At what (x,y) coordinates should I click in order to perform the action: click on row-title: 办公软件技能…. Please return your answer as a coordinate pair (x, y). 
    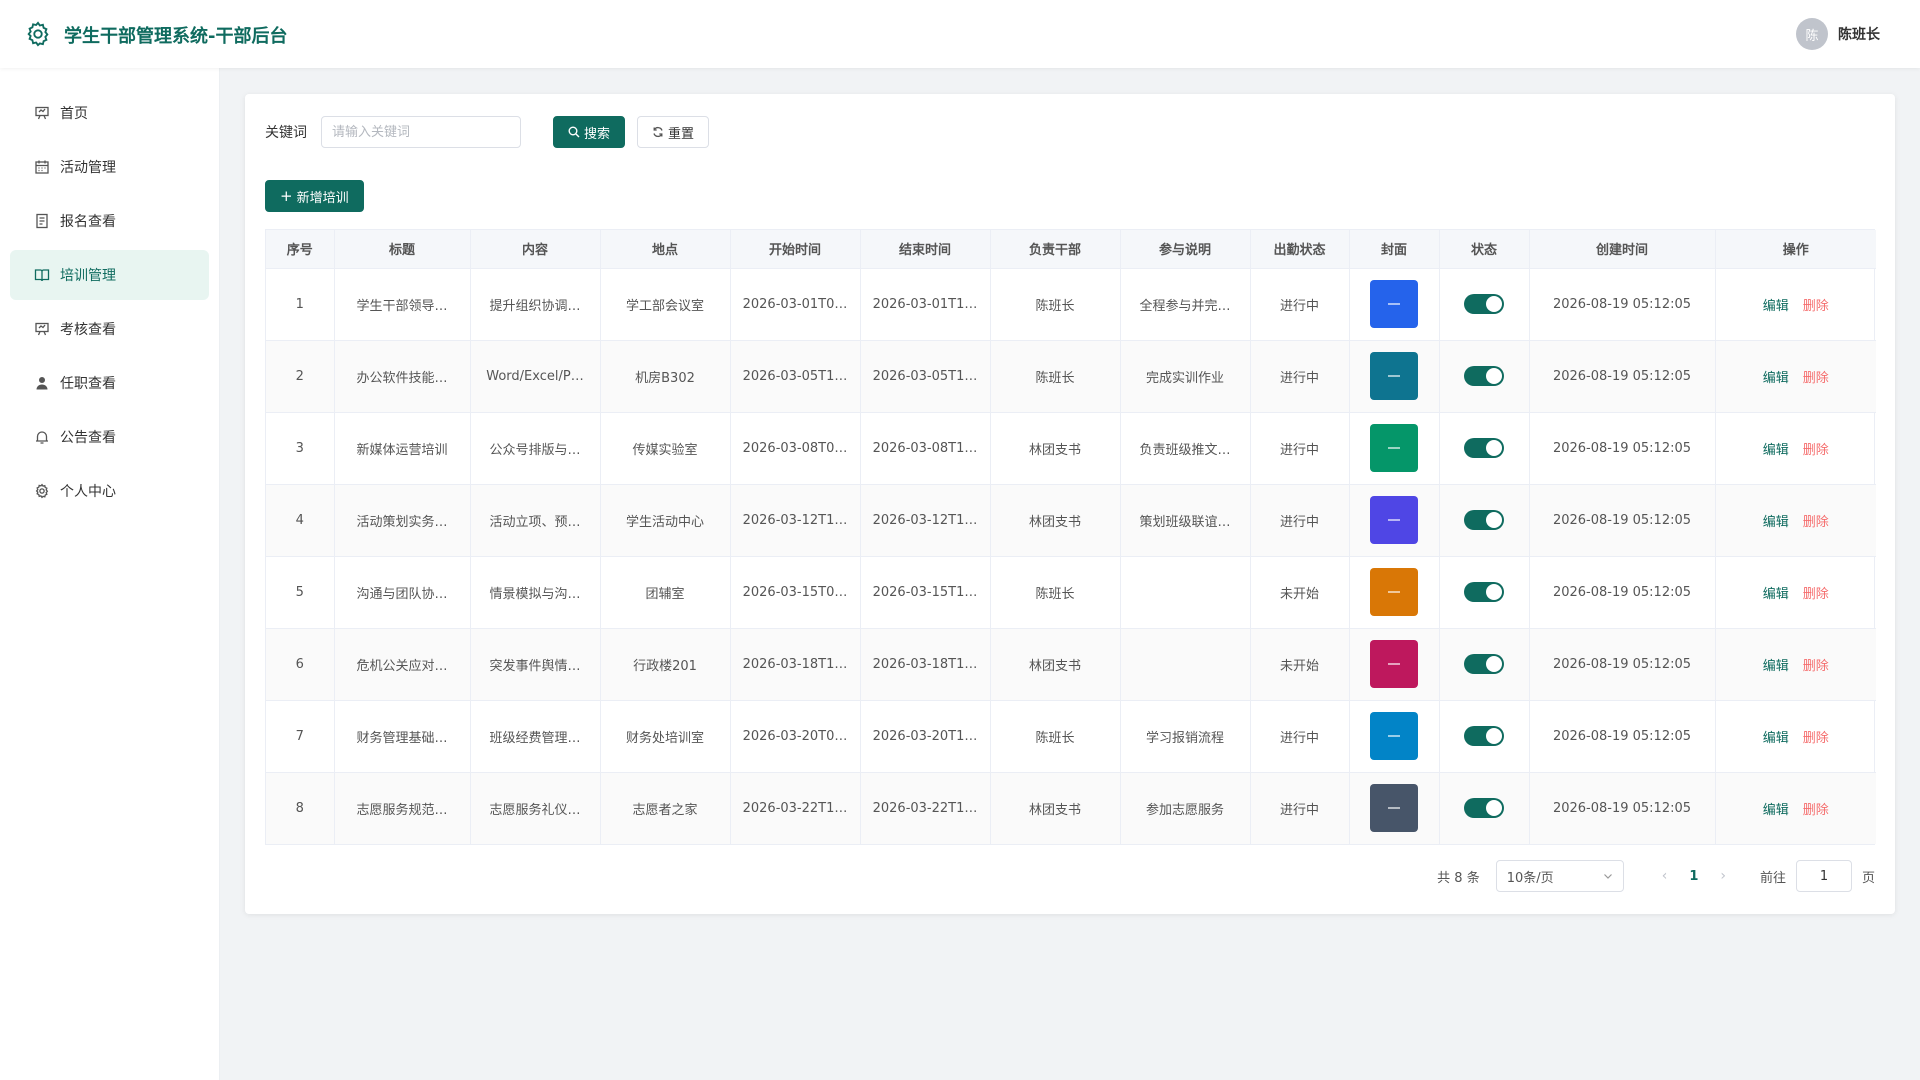
    Looking at the image, I should click on (402, 376).